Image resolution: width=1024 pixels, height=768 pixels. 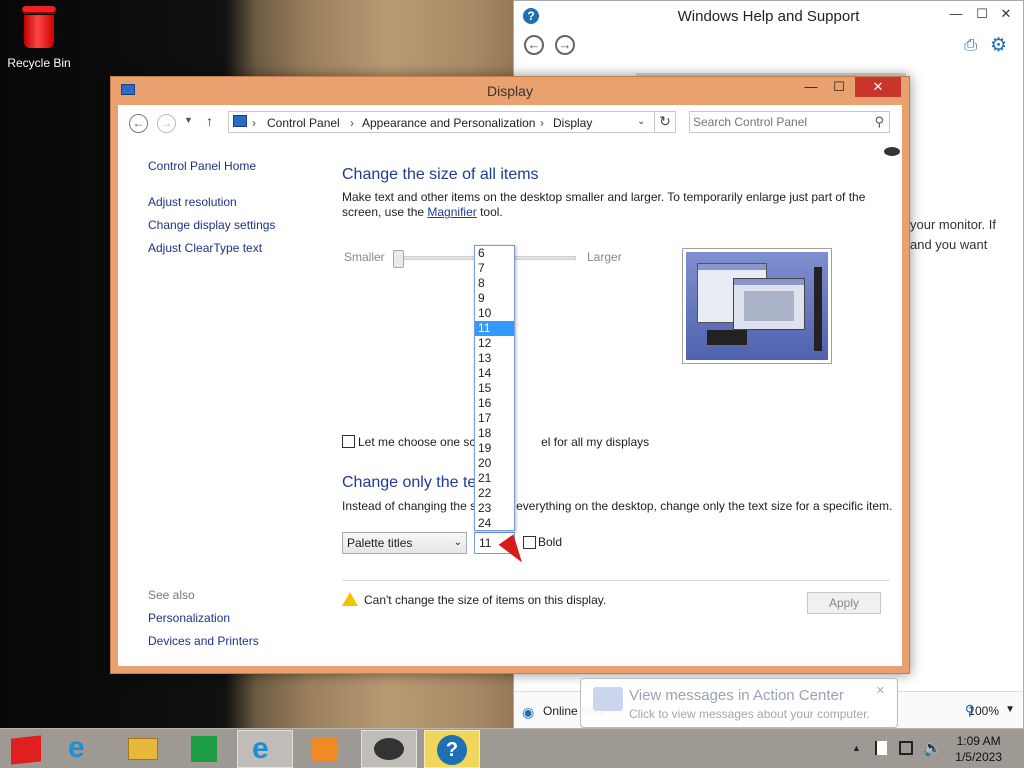 I want to click on control-panel-icon, so click(x=240, y=121).